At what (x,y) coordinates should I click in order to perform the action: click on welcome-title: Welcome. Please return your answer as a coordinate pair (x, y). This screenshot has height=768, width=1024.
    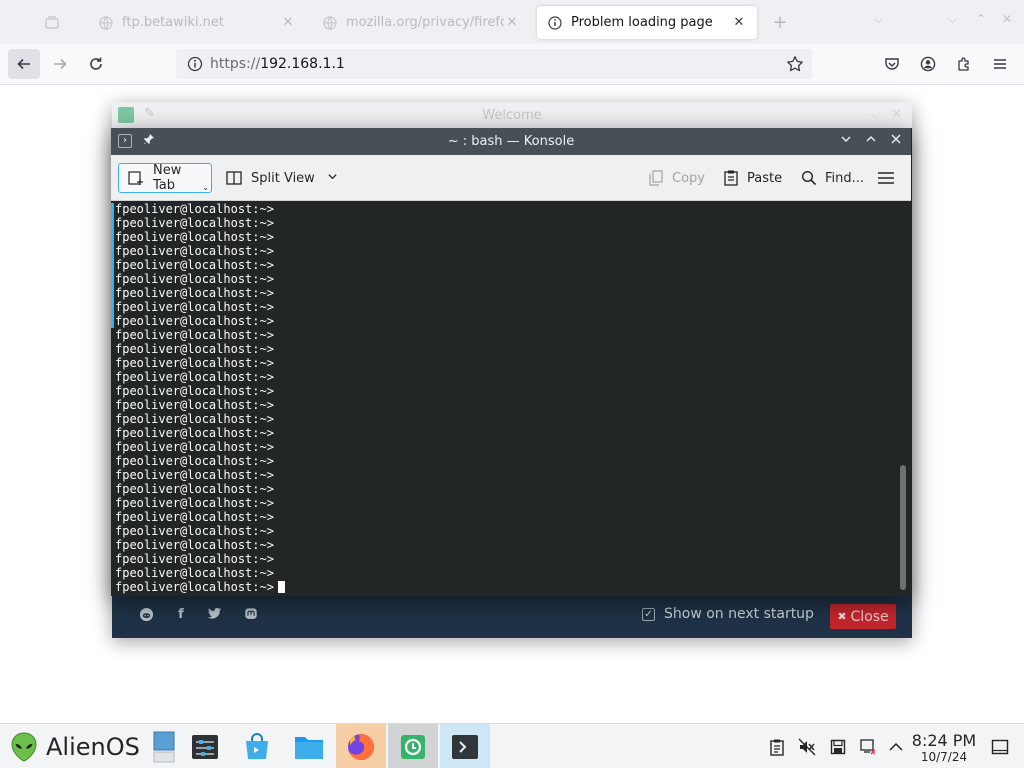
    Looking at the image, I should click on (512, 115).